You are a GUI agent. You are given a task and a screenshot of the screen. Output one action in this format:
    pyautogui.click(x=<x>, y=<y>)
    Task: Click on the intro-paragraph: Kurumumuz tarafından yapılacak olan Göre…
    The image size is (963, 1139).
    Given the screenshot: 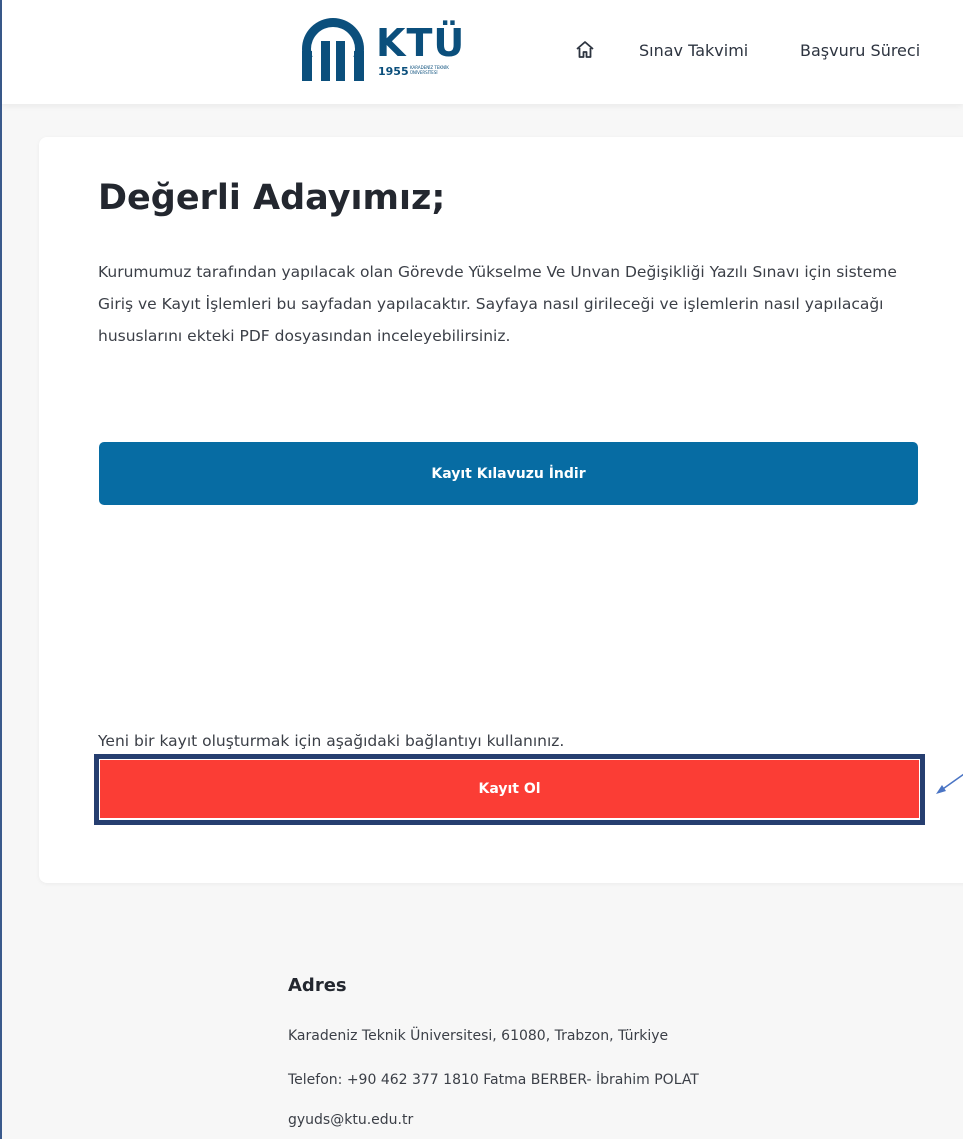 What is the action you would take?
    pyautogui.click(x=497, y=304)
    